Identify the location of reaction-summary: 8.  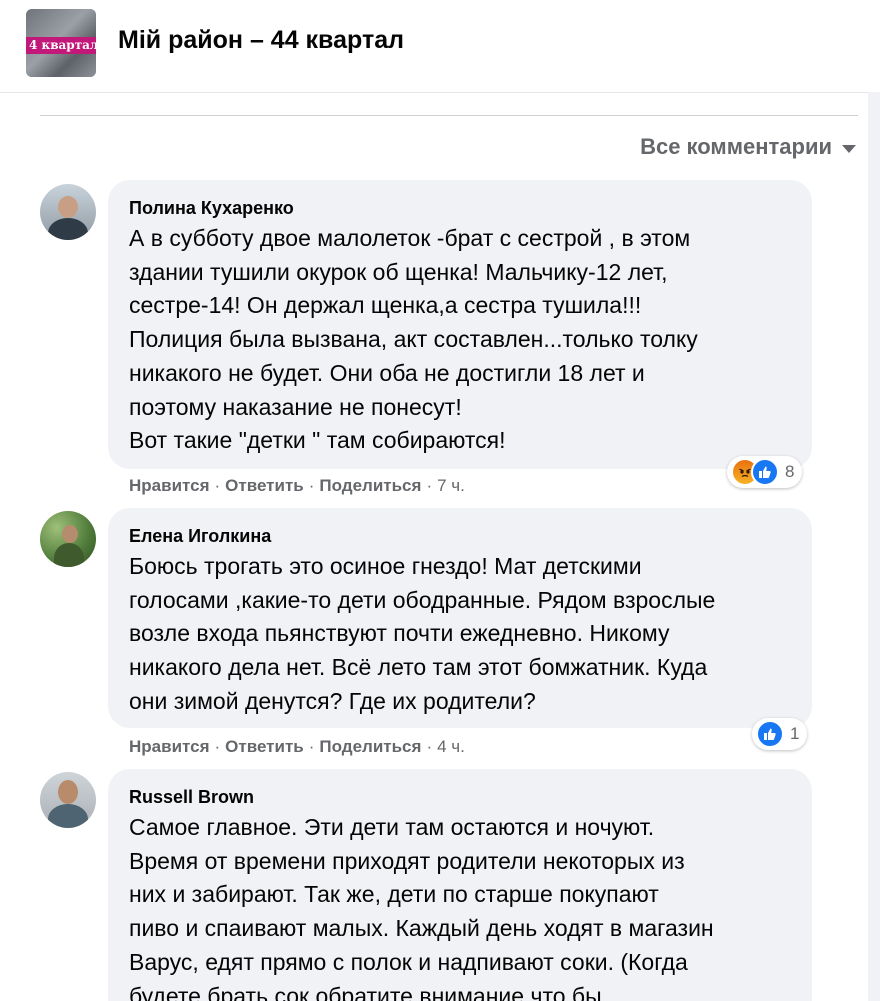
(765, 472).